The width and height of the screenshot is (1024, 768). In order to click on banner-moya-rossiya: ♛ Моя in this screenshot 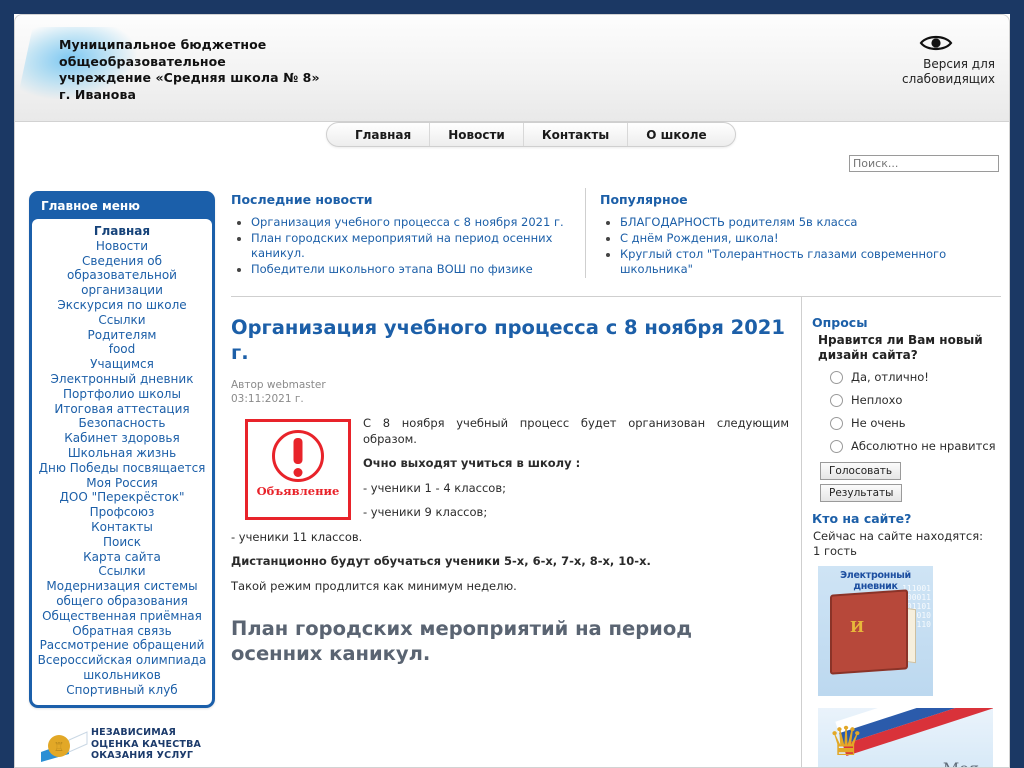, I will do `click(905, 737)`.